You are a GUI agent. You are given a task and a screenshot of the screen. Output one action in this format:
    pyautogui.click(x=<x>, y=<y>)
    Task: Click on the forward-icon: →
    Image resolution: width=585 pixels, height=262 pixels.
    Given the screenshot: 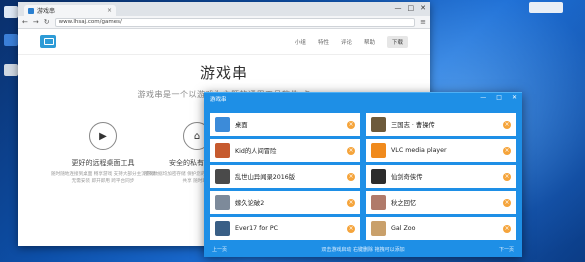 What is the action you would take?
    pyautogui.click(x=36, y=22)
    